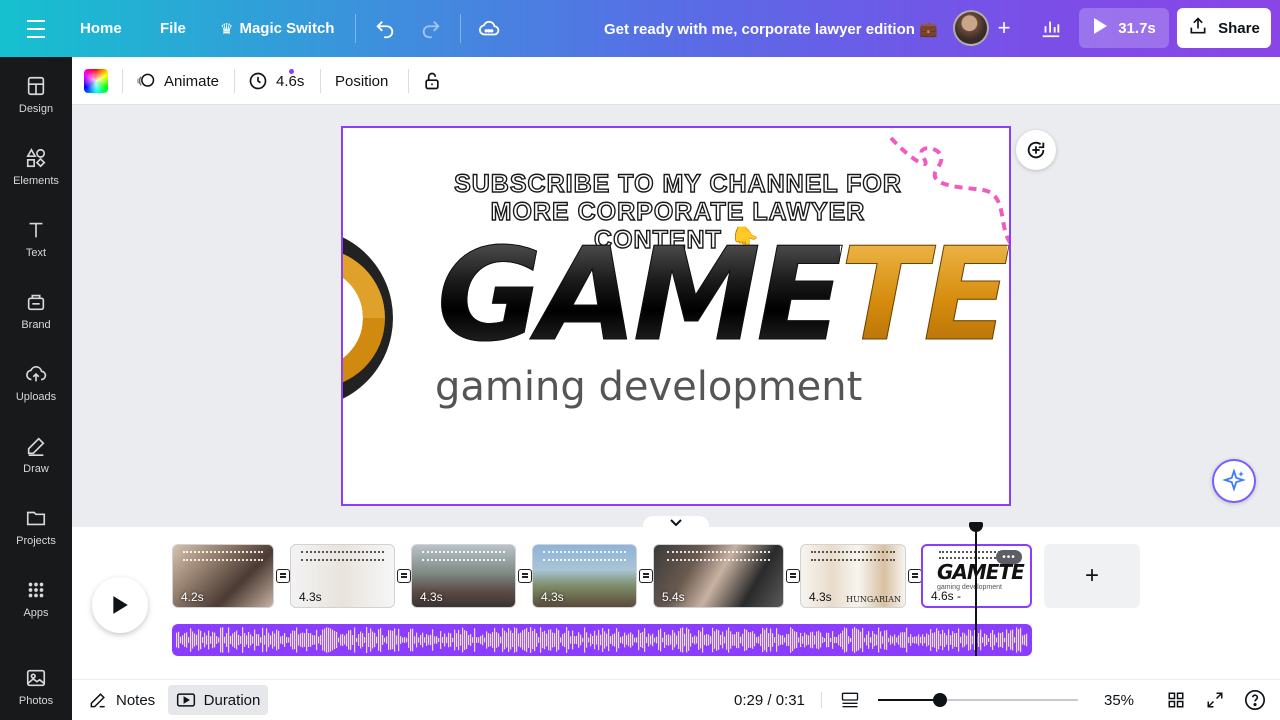  I want to click on magic-switch-button: ♛ Magic Switch, so click(277, 28).